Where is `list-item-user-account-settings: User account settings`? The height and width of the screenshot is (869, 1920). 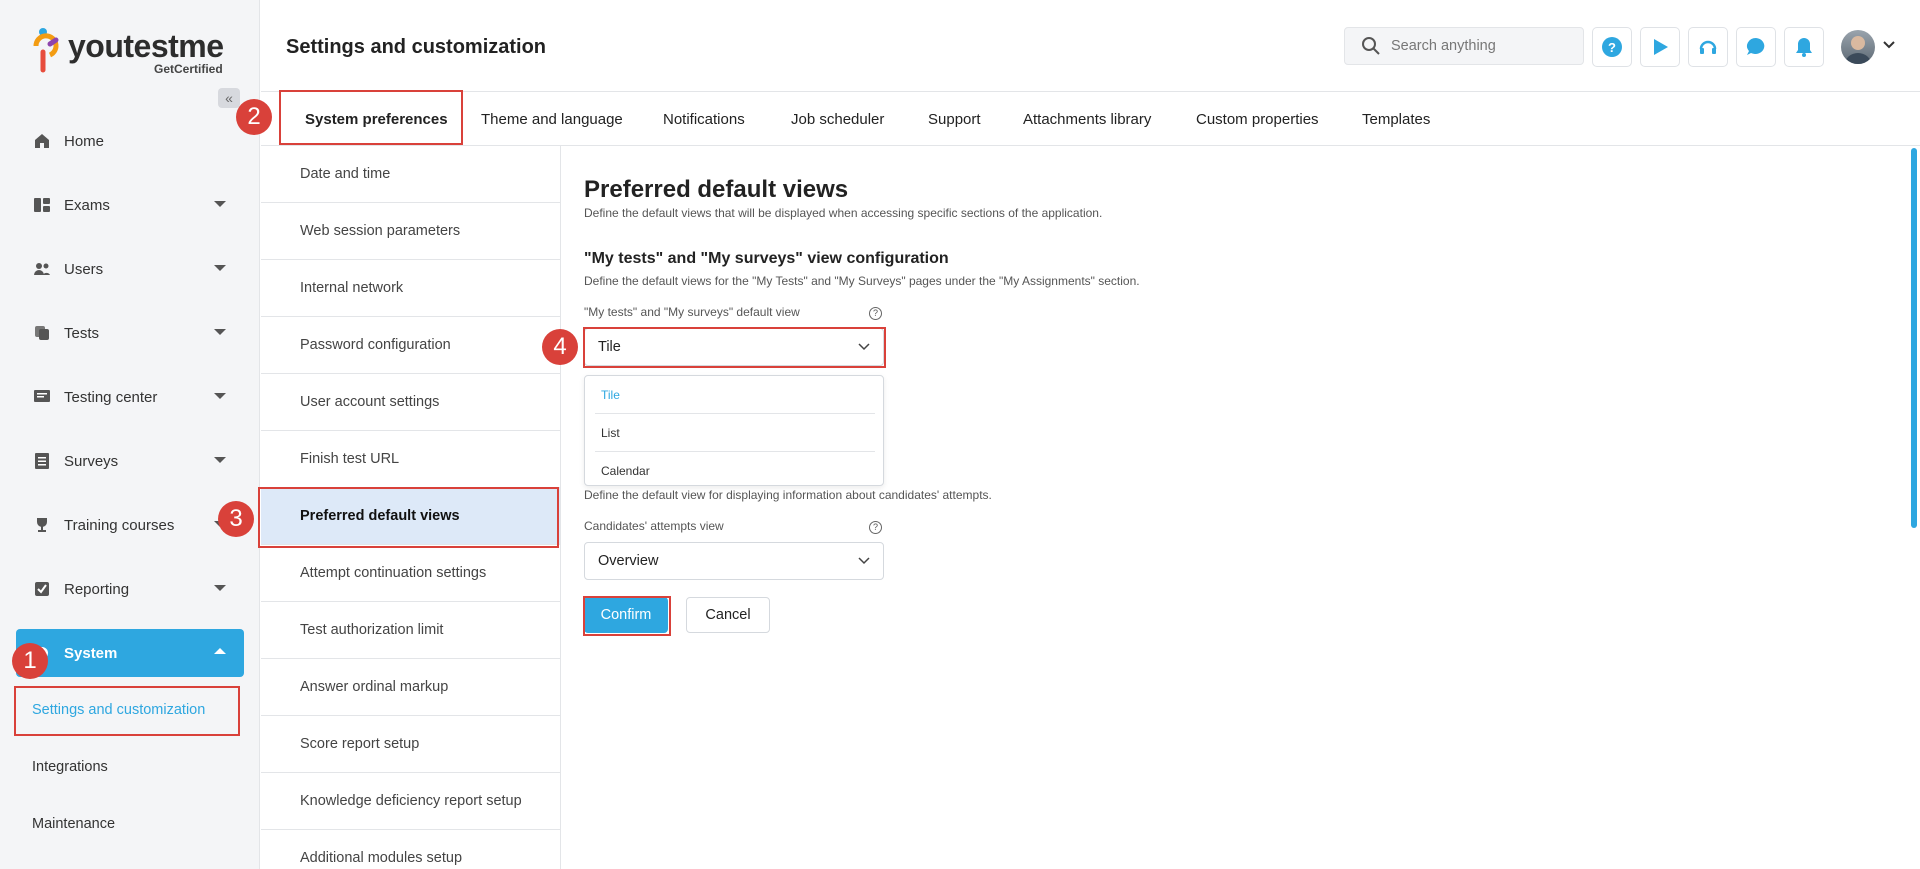 list-item-user-account-settings: User account settings is located at coordinates (410, 402).